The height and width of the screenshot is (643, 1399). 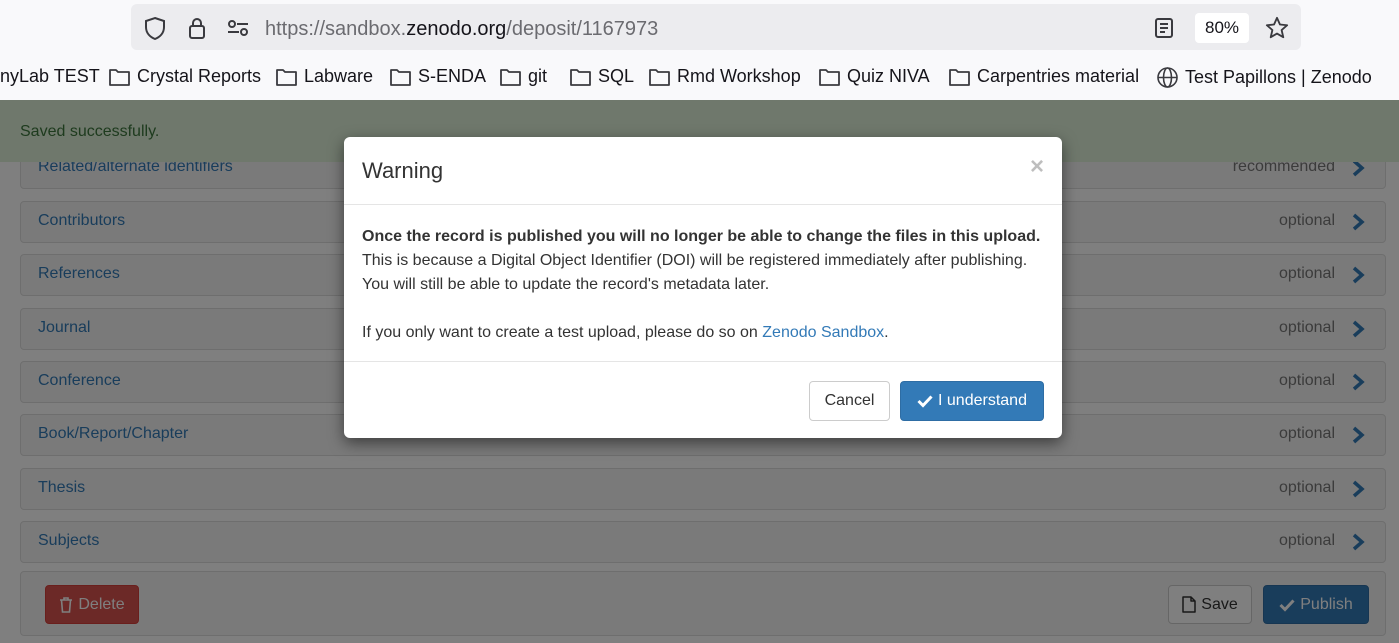 What do you see at coordinates (972, 401) in the screenshot?
I see `understand-button: I understand` at bounding box center [972, 401].